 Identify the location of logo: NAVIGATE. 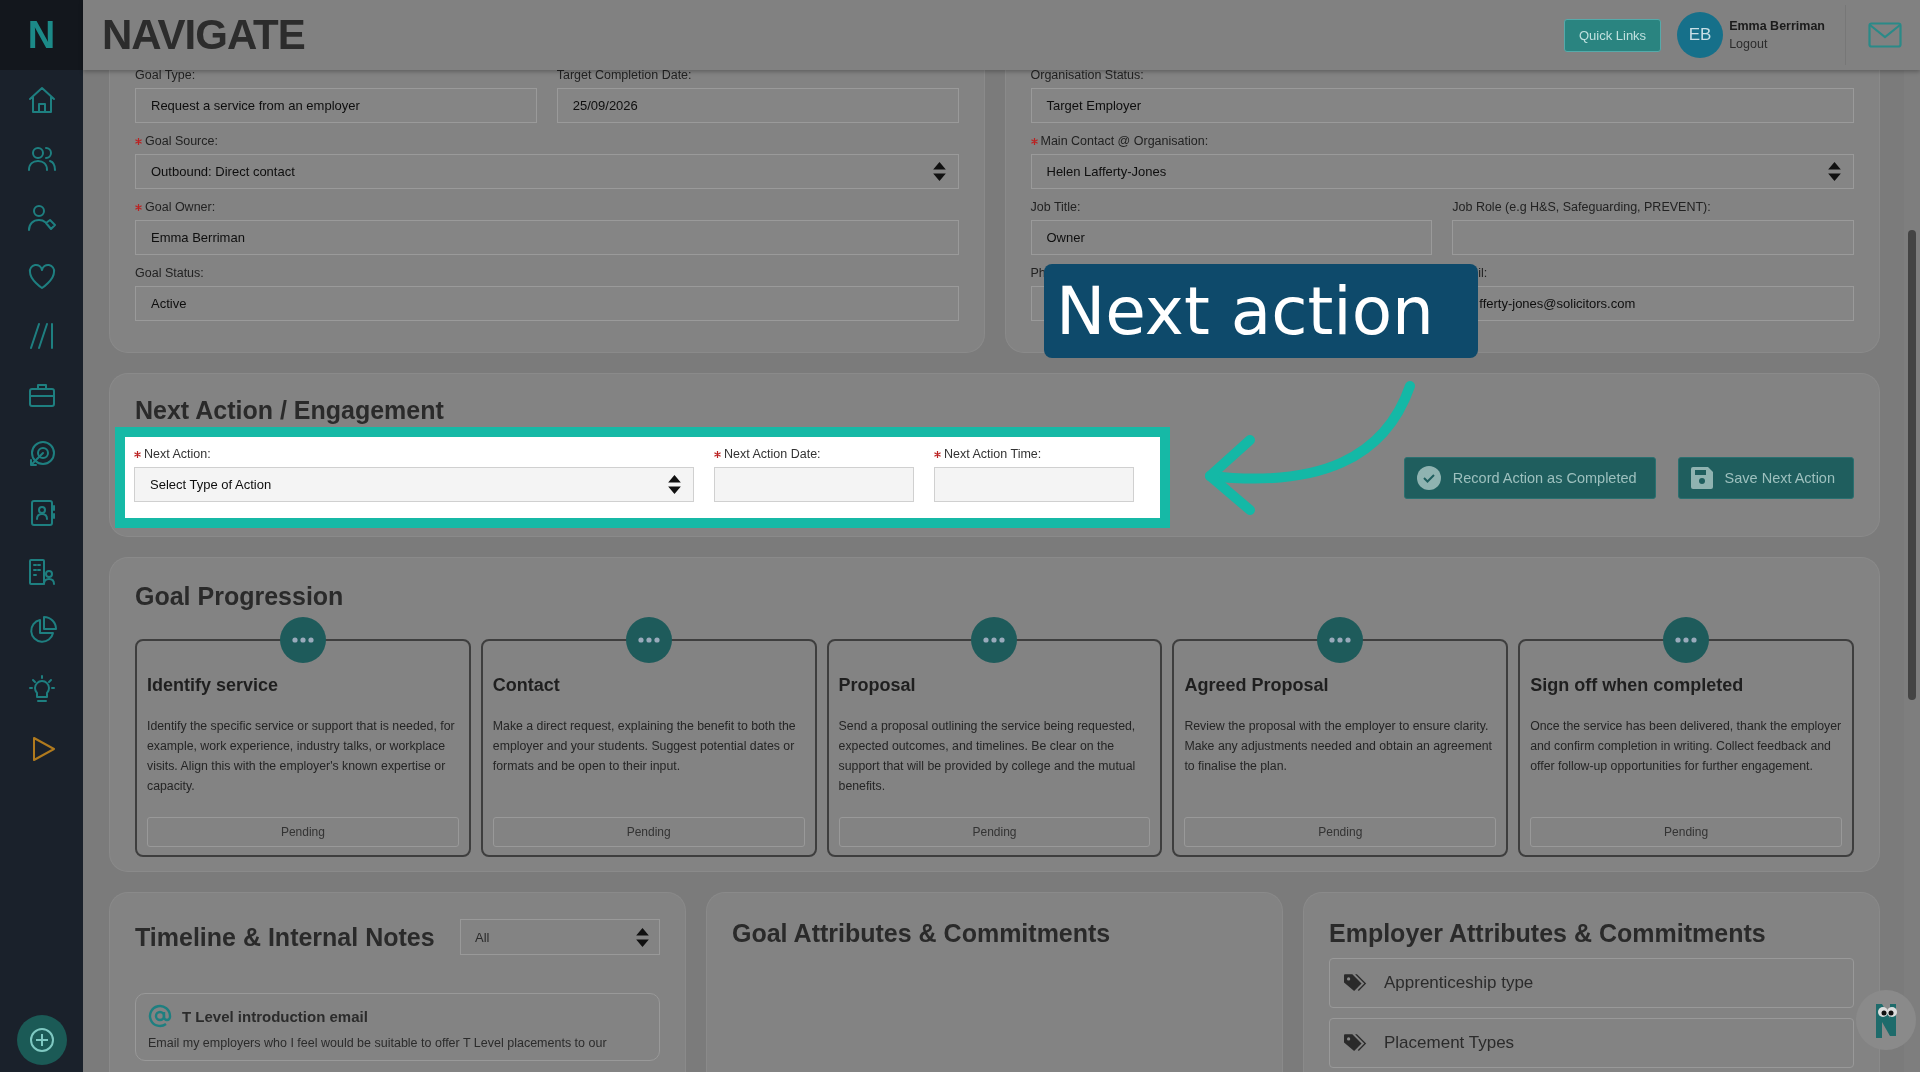
(203, 35).